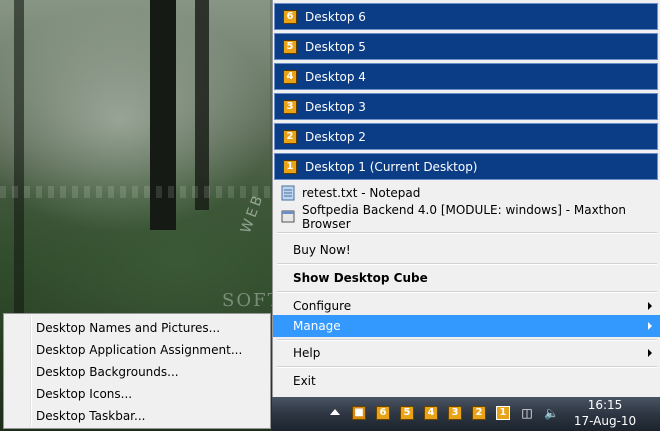 Image resolution: width=660 pixels, height=431 pixels. What do you see at coordinates (307, 353) in the screenshot?
I see `menu-item-label: Help` at bounding box center [307, 353].